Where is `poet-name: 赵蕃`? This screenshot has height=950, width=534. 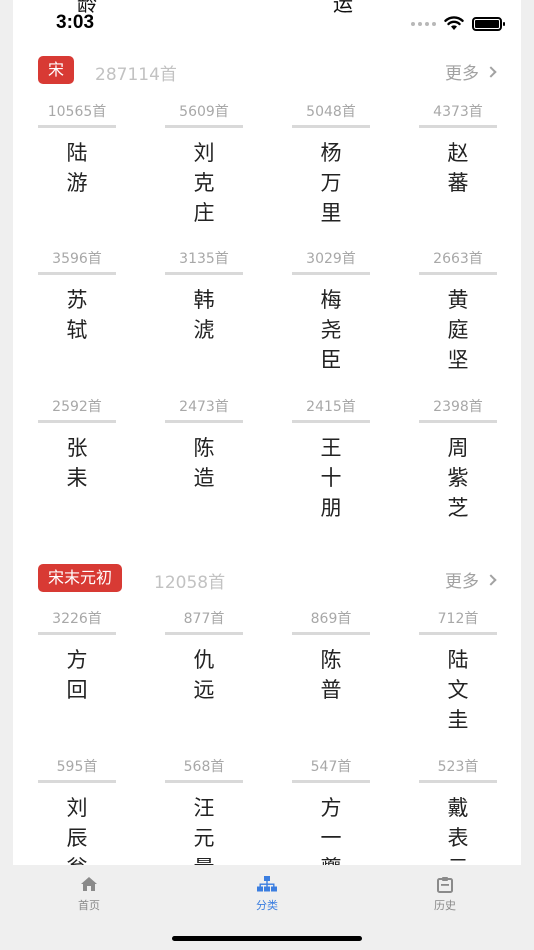 poet-name: 赵蕃 is located at coordinates (458, 168).